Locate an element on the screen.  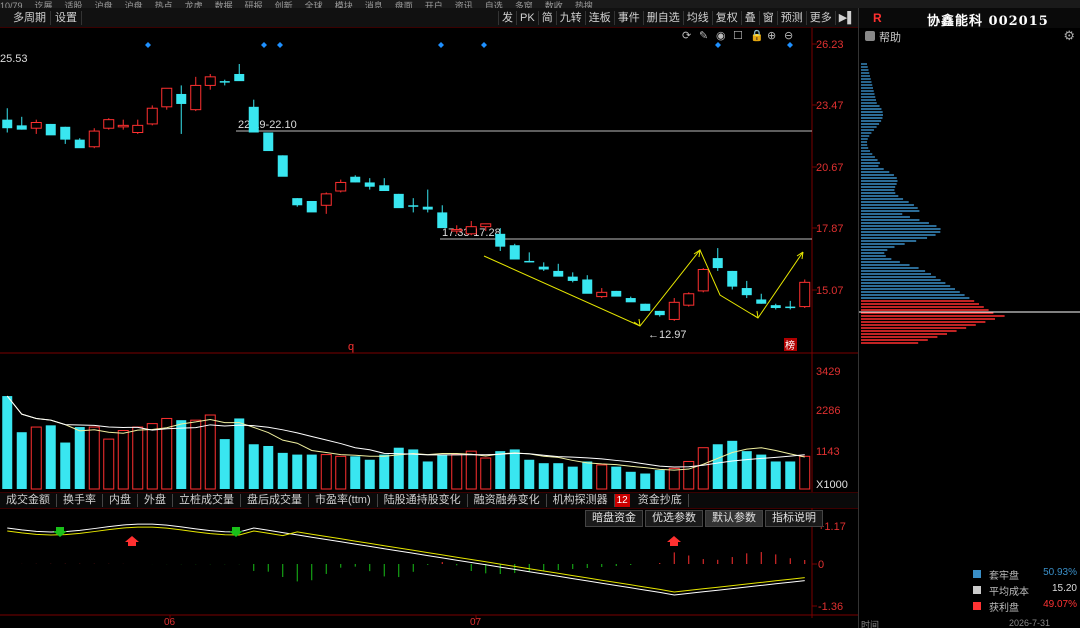
help-label: 帮助 is located at coordinates (890, 37).